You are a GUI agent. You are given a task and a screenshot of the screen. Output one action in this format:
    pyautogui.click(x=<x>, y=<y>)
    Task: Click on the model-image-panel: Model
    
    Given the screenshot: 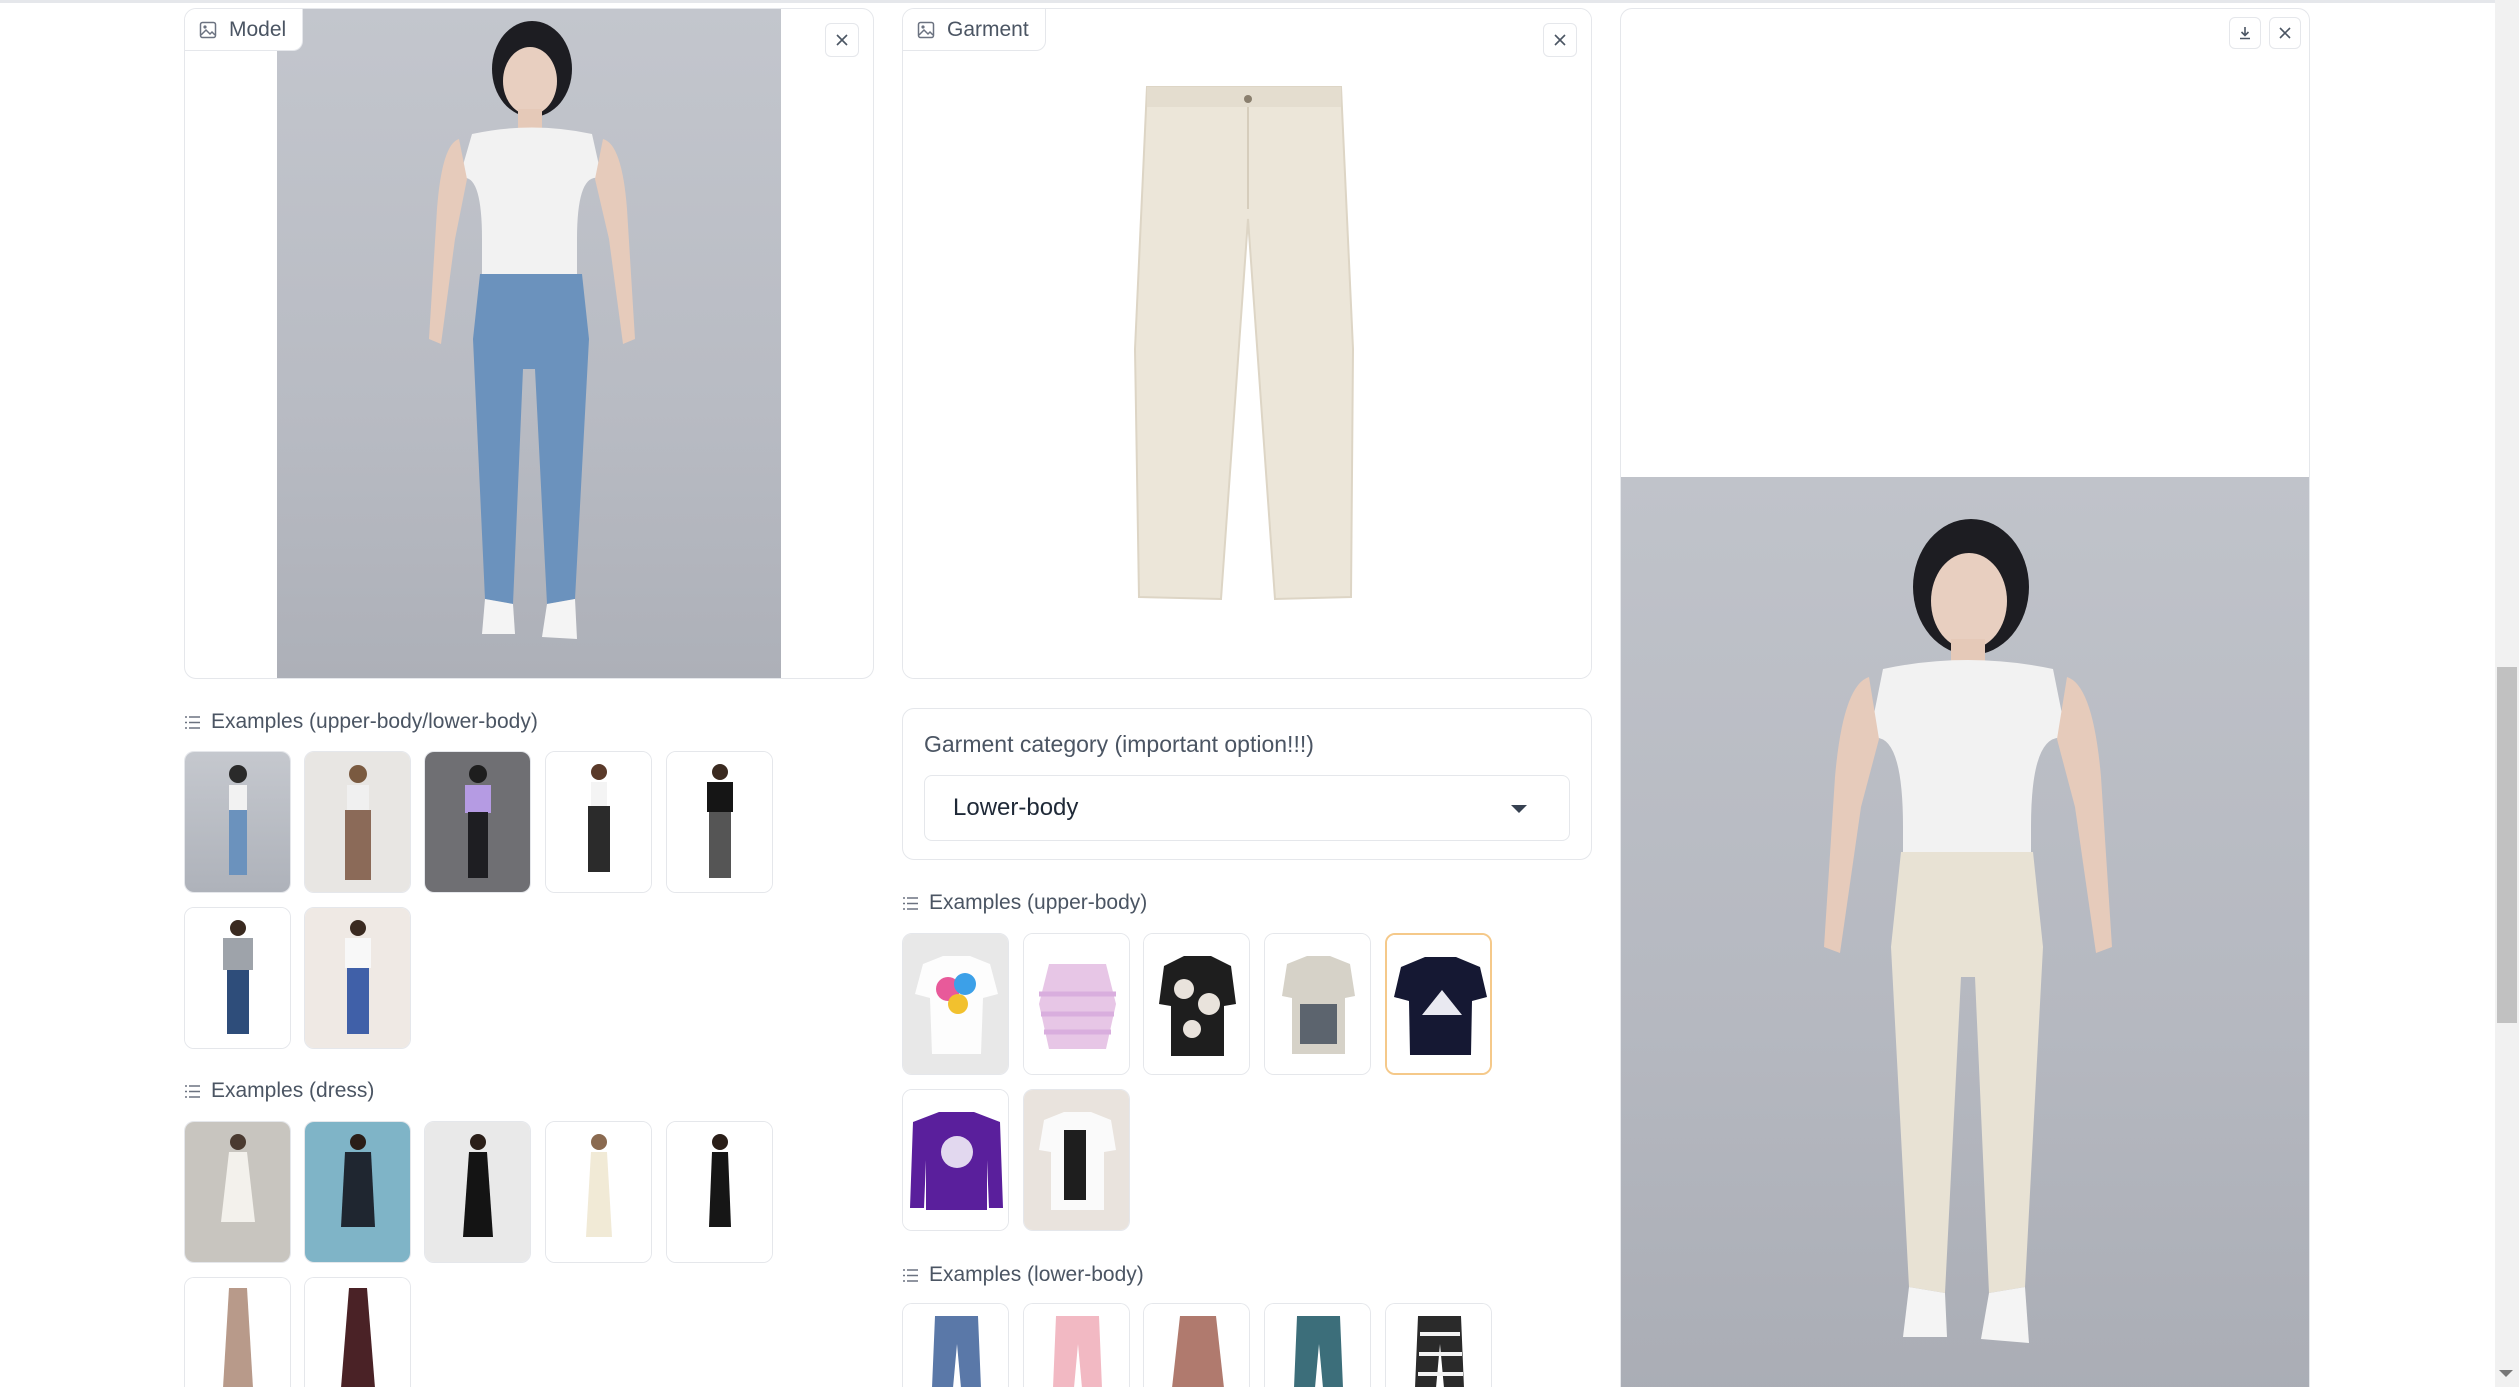 What is the action you would take?
    pyautogui.click(x=529, y=343)
    